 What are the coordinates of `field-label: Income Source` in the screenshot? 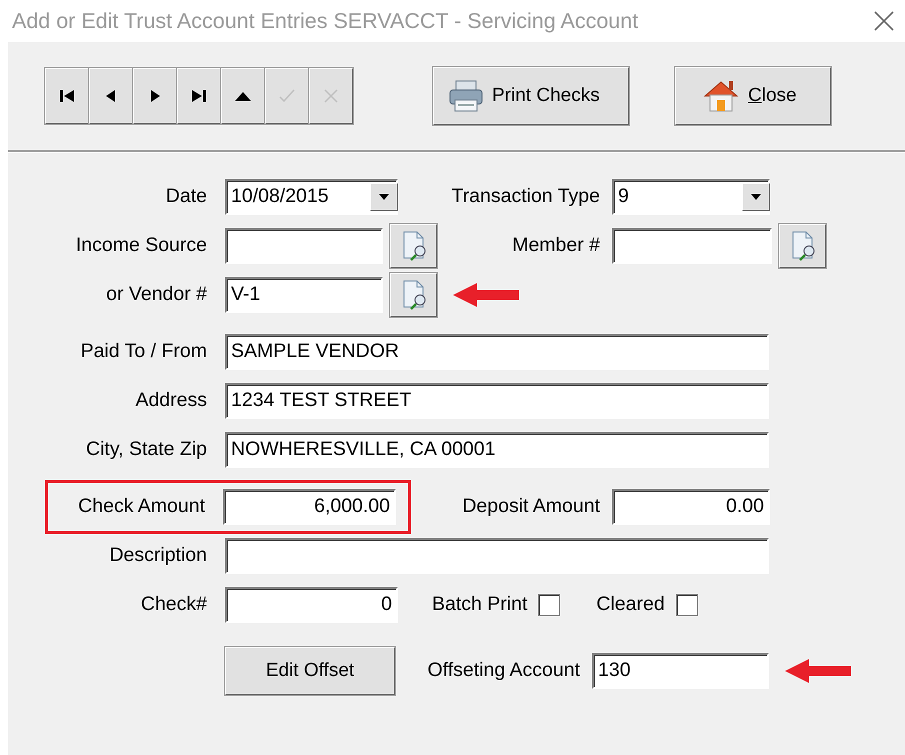 It's located at (140, 245).